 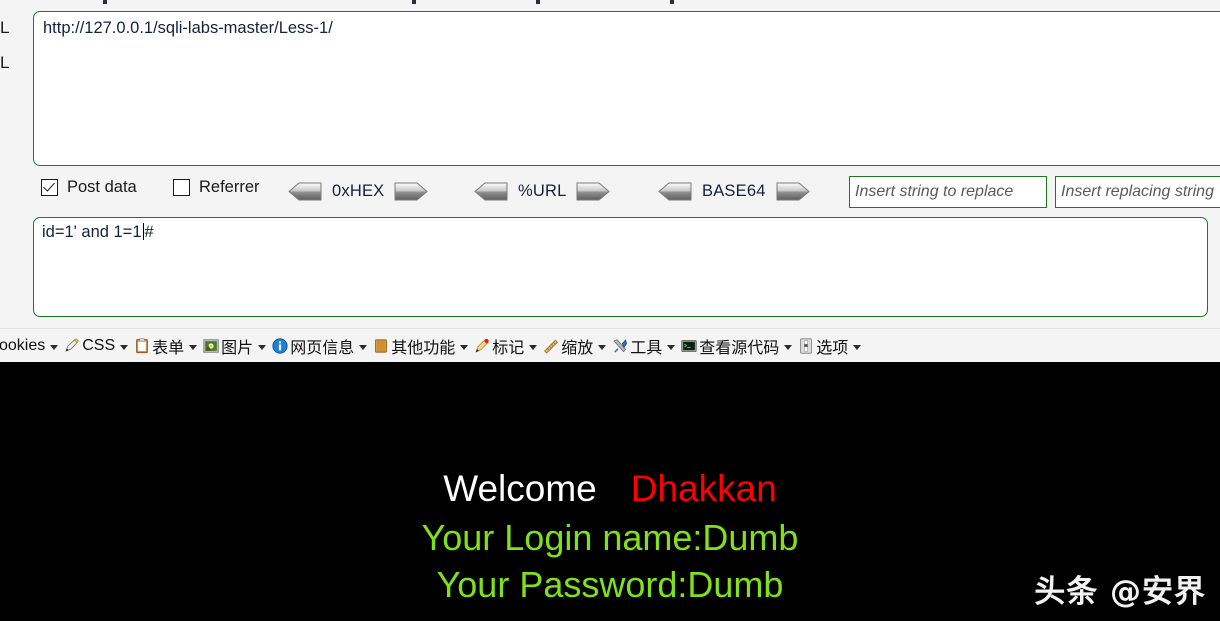 What do you see at coordinates (620, 346) in the screenshot?
I see `wrench-screwdriver-icon` at bounding box center [620, 346].